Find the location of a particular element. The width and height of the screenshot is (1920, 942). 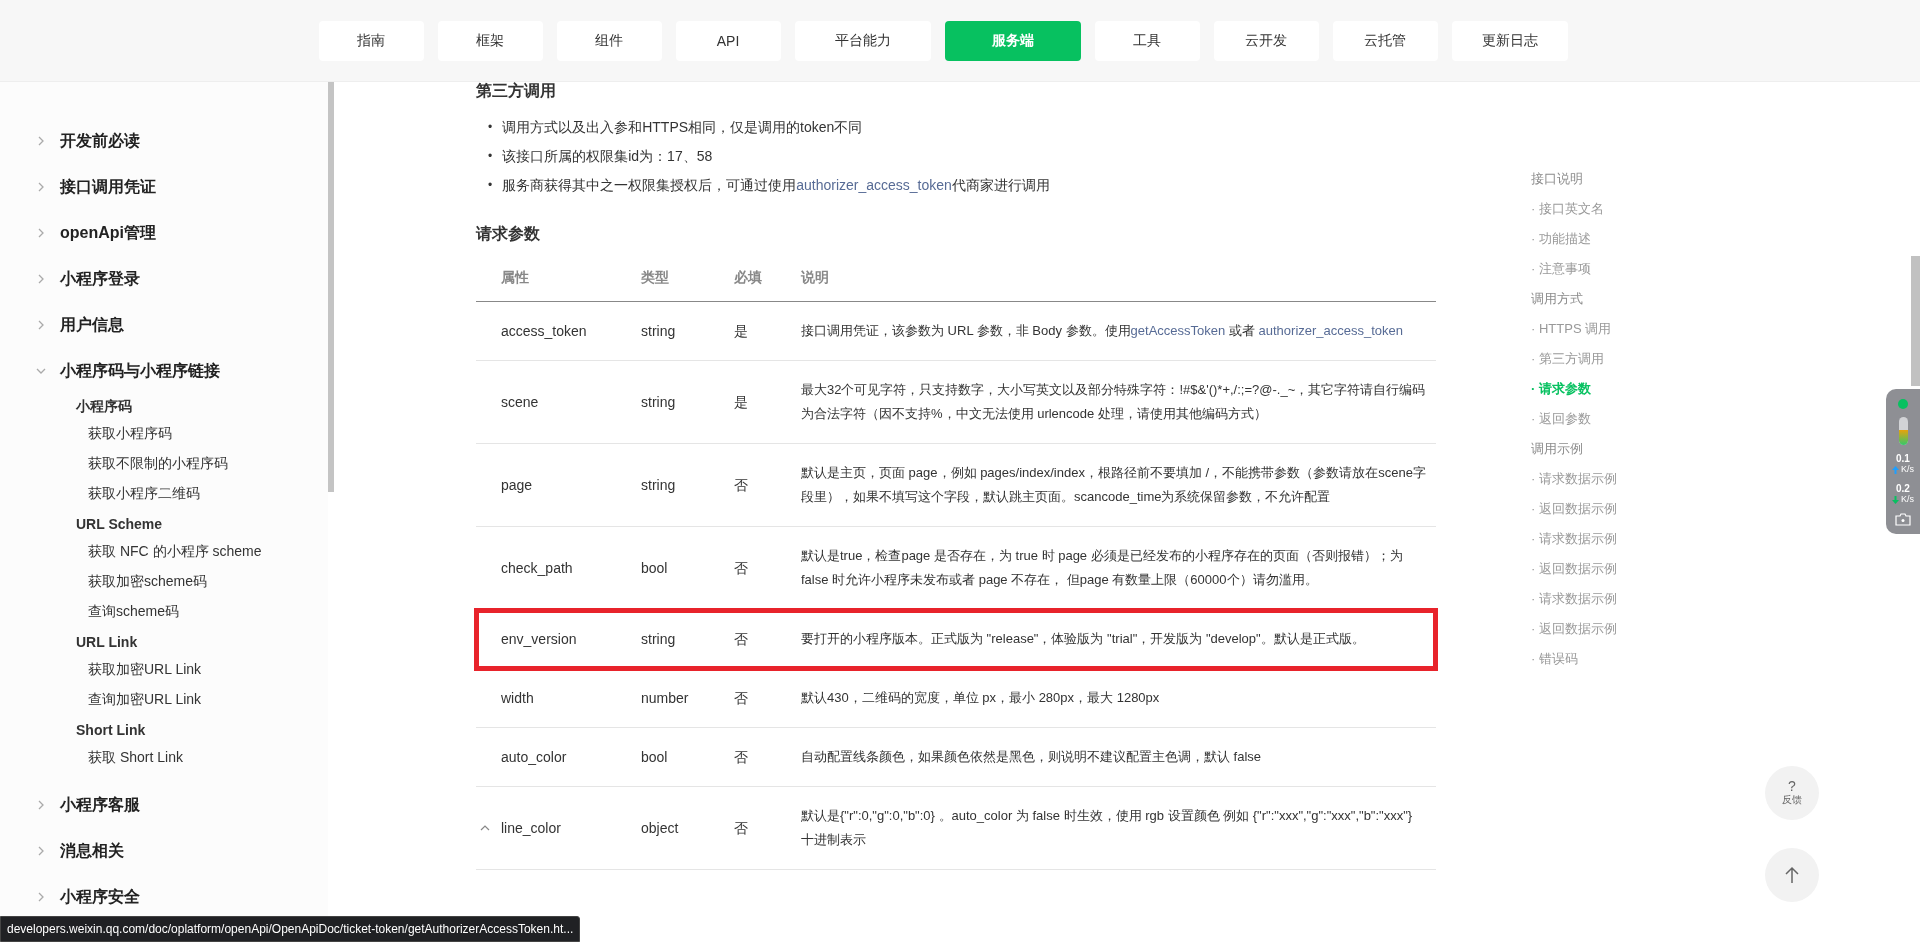

chevron-up-icon is located at coordinates (485, 828).